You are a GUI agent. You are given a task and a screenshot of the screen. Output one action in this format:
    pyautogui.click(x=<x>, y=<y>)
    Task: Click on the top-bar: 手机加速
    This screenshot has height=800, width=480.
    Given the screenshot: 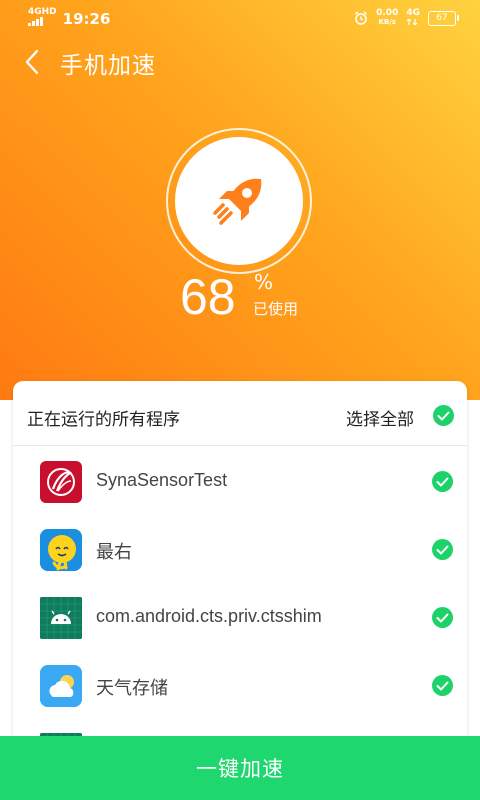 What is the action you would take?
    pyautogui.click(x=240, y=62)
    